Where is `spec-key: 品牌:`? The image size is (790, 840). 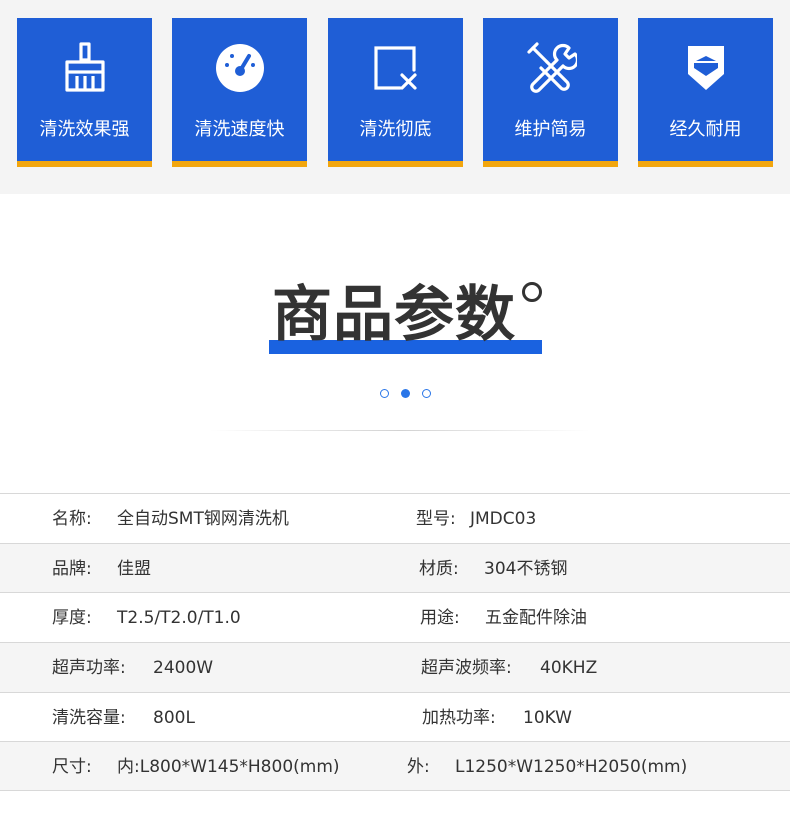 spec-key: 品牌: is located at coordinates (72, 568).